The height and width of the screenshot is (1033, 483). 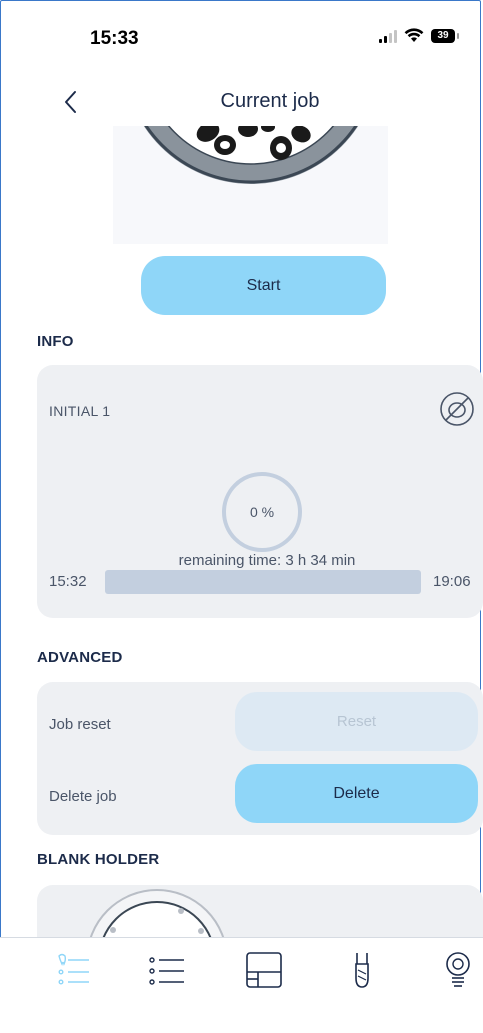 I want to click on info-section-title: INFO, so click(x=55, y=341).